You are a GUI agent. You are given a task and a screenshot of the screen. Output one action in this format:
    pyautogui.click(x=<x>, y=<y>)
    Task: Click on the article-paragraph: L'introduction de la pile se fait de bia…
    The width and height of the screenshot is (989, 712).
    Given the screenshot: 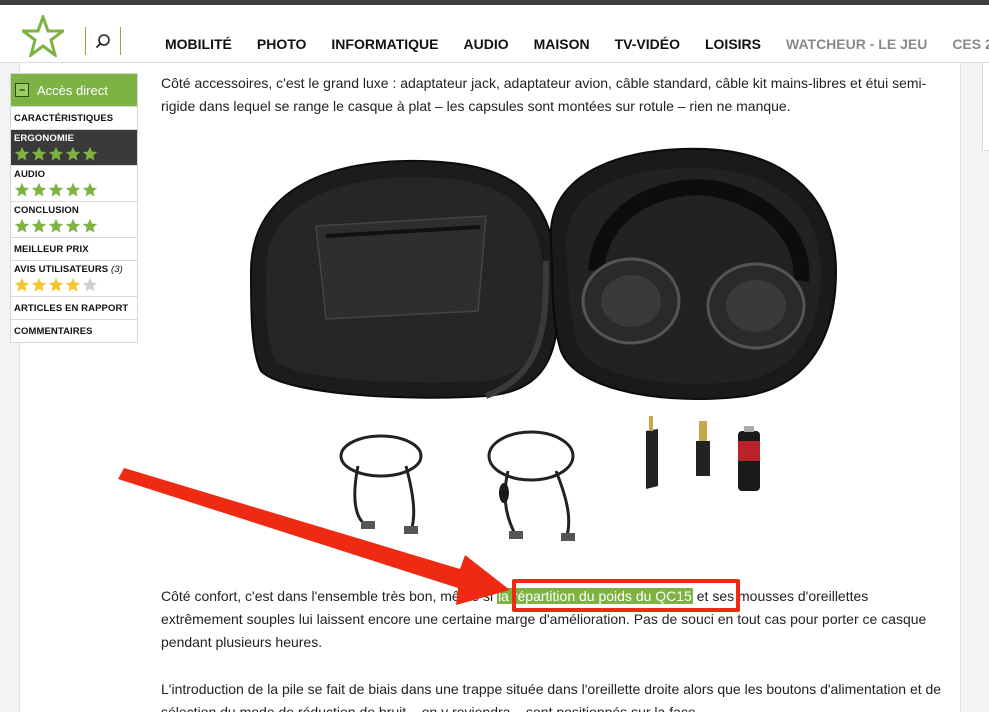 What is the action you would take?
    pyautogui.click(x=551, y=696)
    